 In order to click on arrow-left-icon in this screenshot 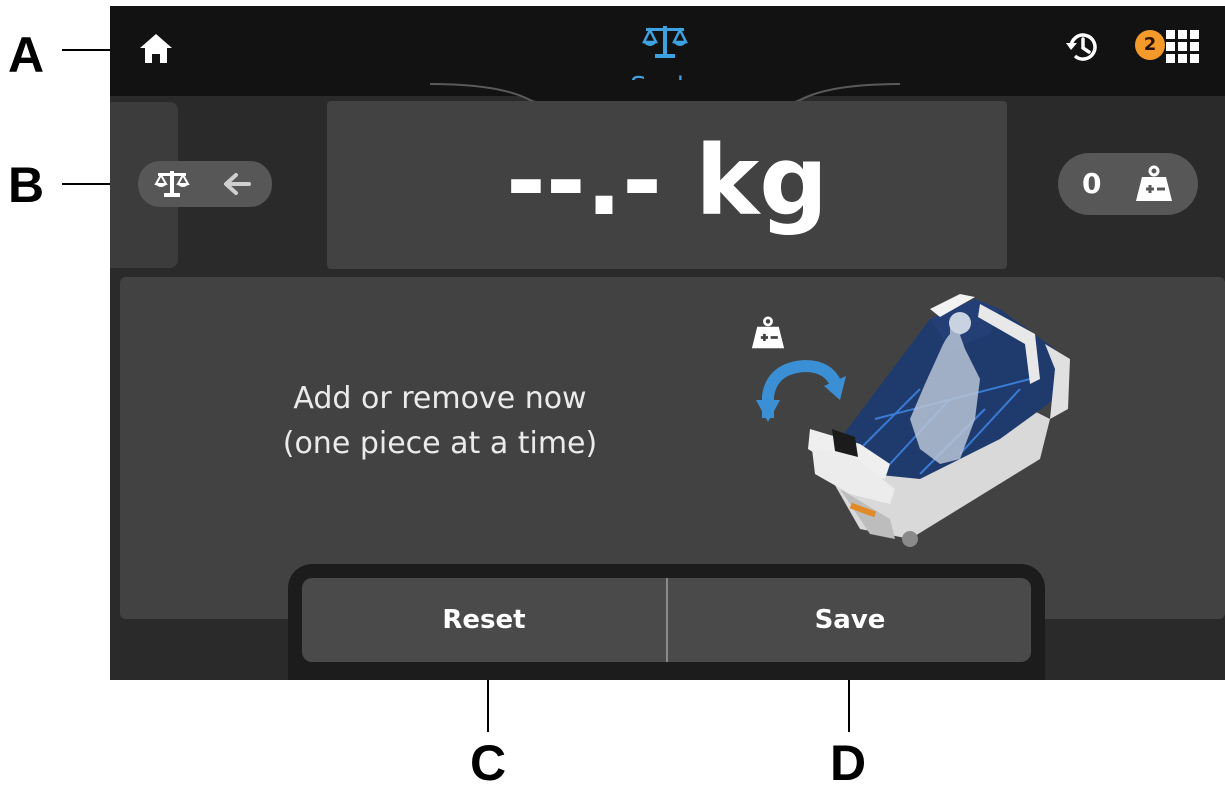, I will do `click(237, 184)`.